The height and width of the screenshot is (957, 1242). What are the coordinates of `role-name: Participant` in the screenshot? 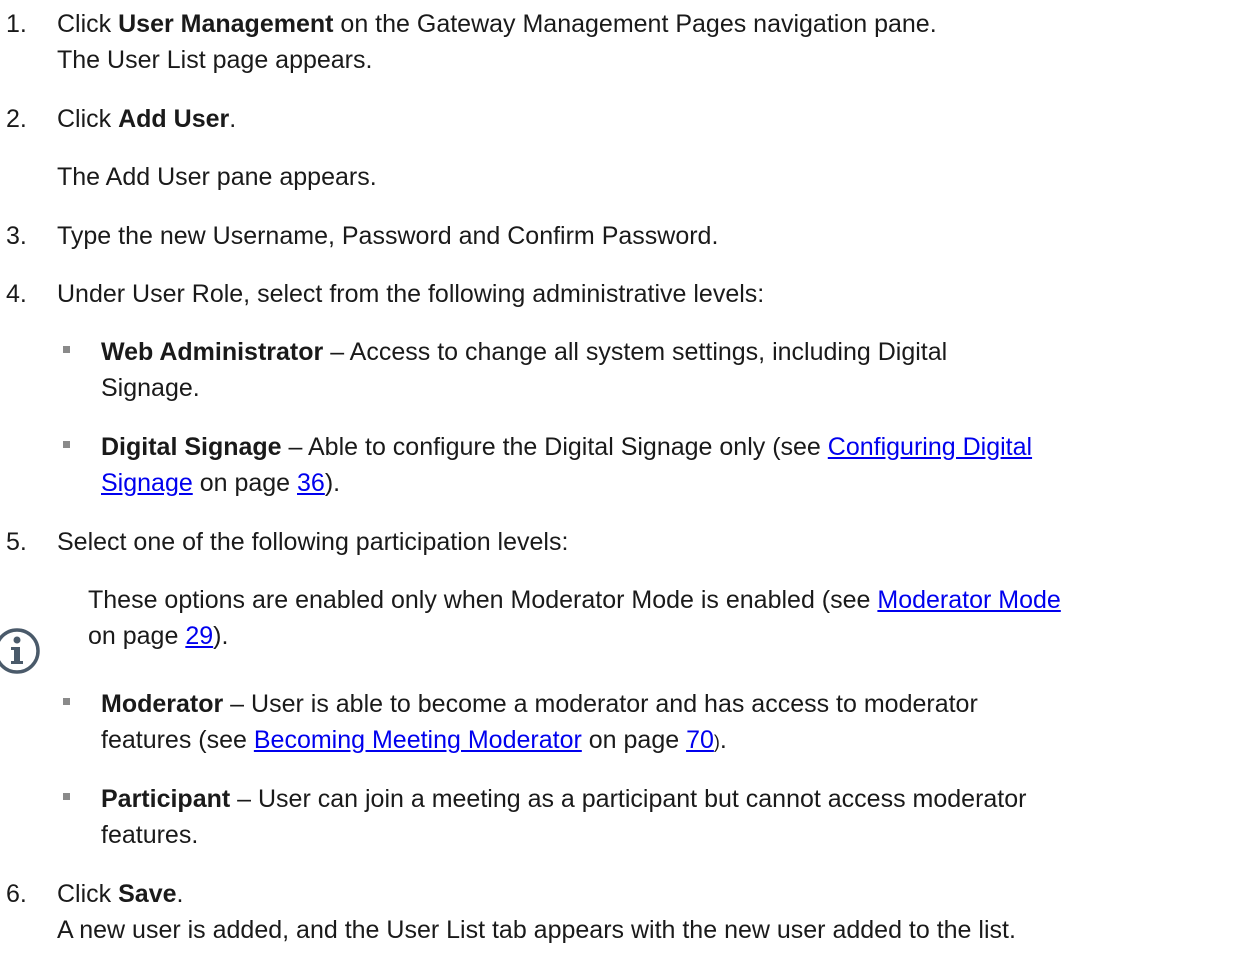 It's located at (166, 799).